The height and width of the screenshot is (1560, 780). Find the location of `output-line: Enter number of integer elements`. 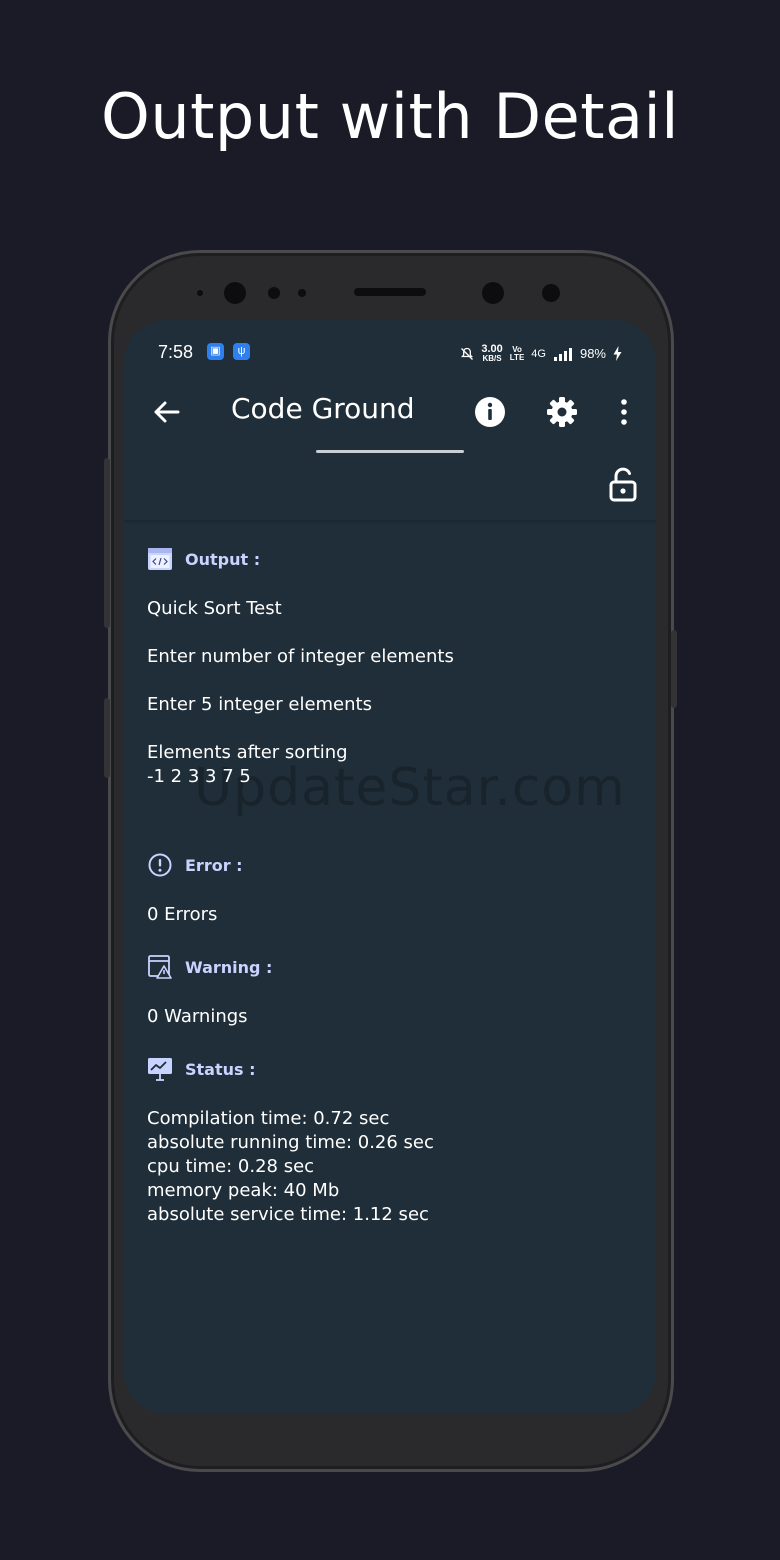

output-line: Enter number of integer elements is located at coordinates (300, 656).